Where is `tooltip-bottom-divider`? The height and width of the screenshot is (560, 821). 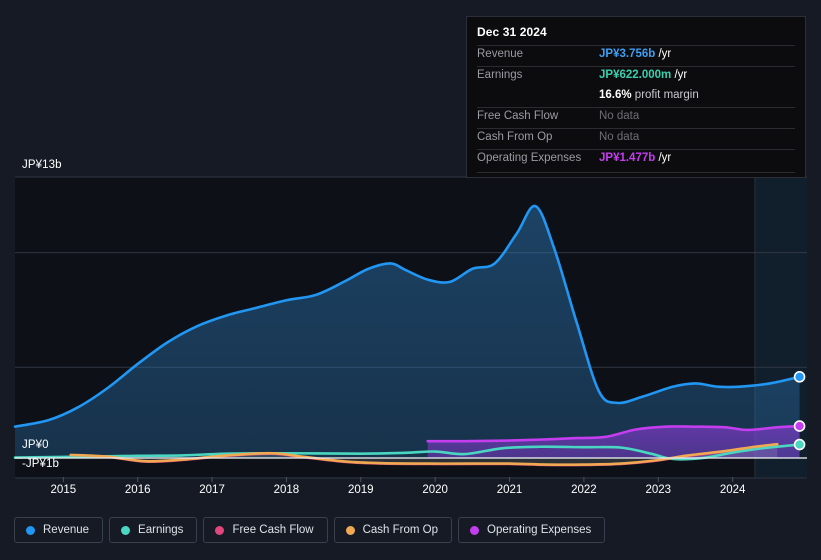 tooltip-bottom-divider is located at coordinates (636, 172).